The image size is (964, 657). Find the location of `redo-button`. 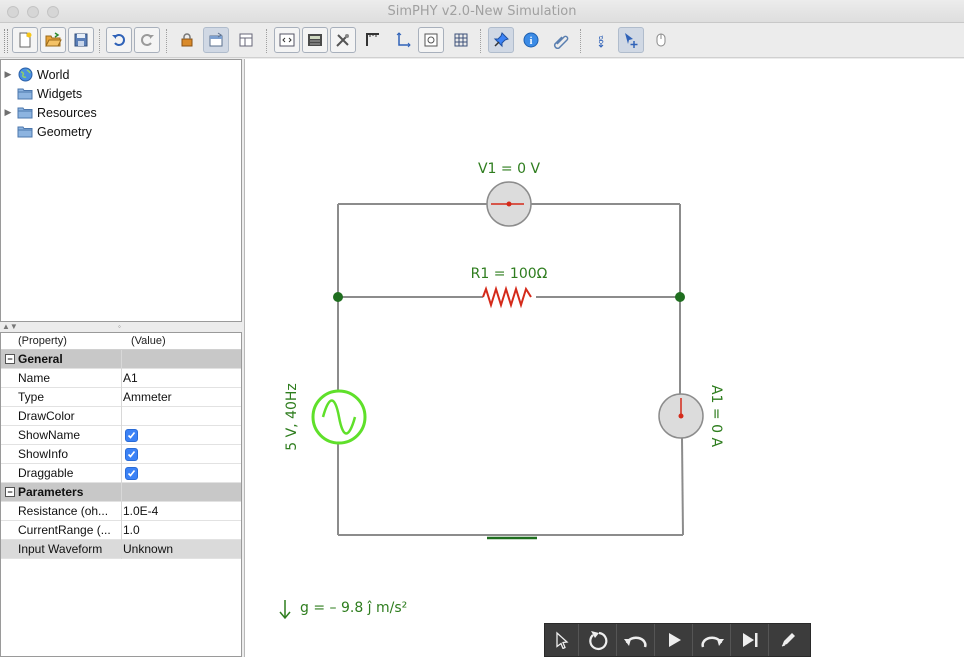

redo-button is located at coordinates (147, 40).